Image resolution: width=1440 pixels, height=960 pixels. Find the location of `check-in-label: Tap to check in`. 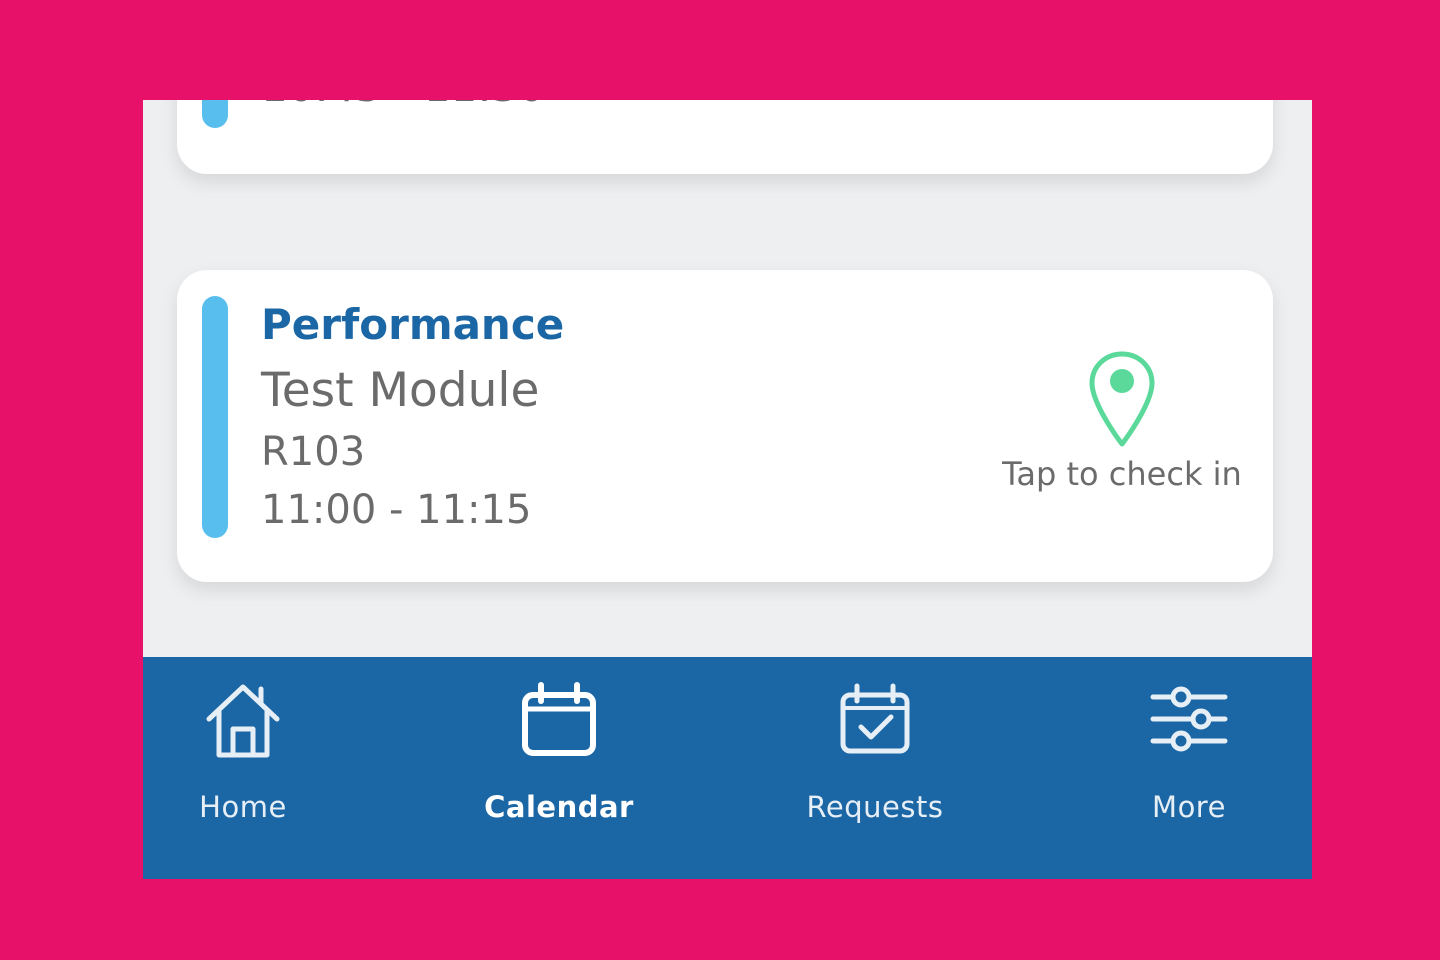

check-in-label: Tap to check in is located at coordinates (1122, 474).